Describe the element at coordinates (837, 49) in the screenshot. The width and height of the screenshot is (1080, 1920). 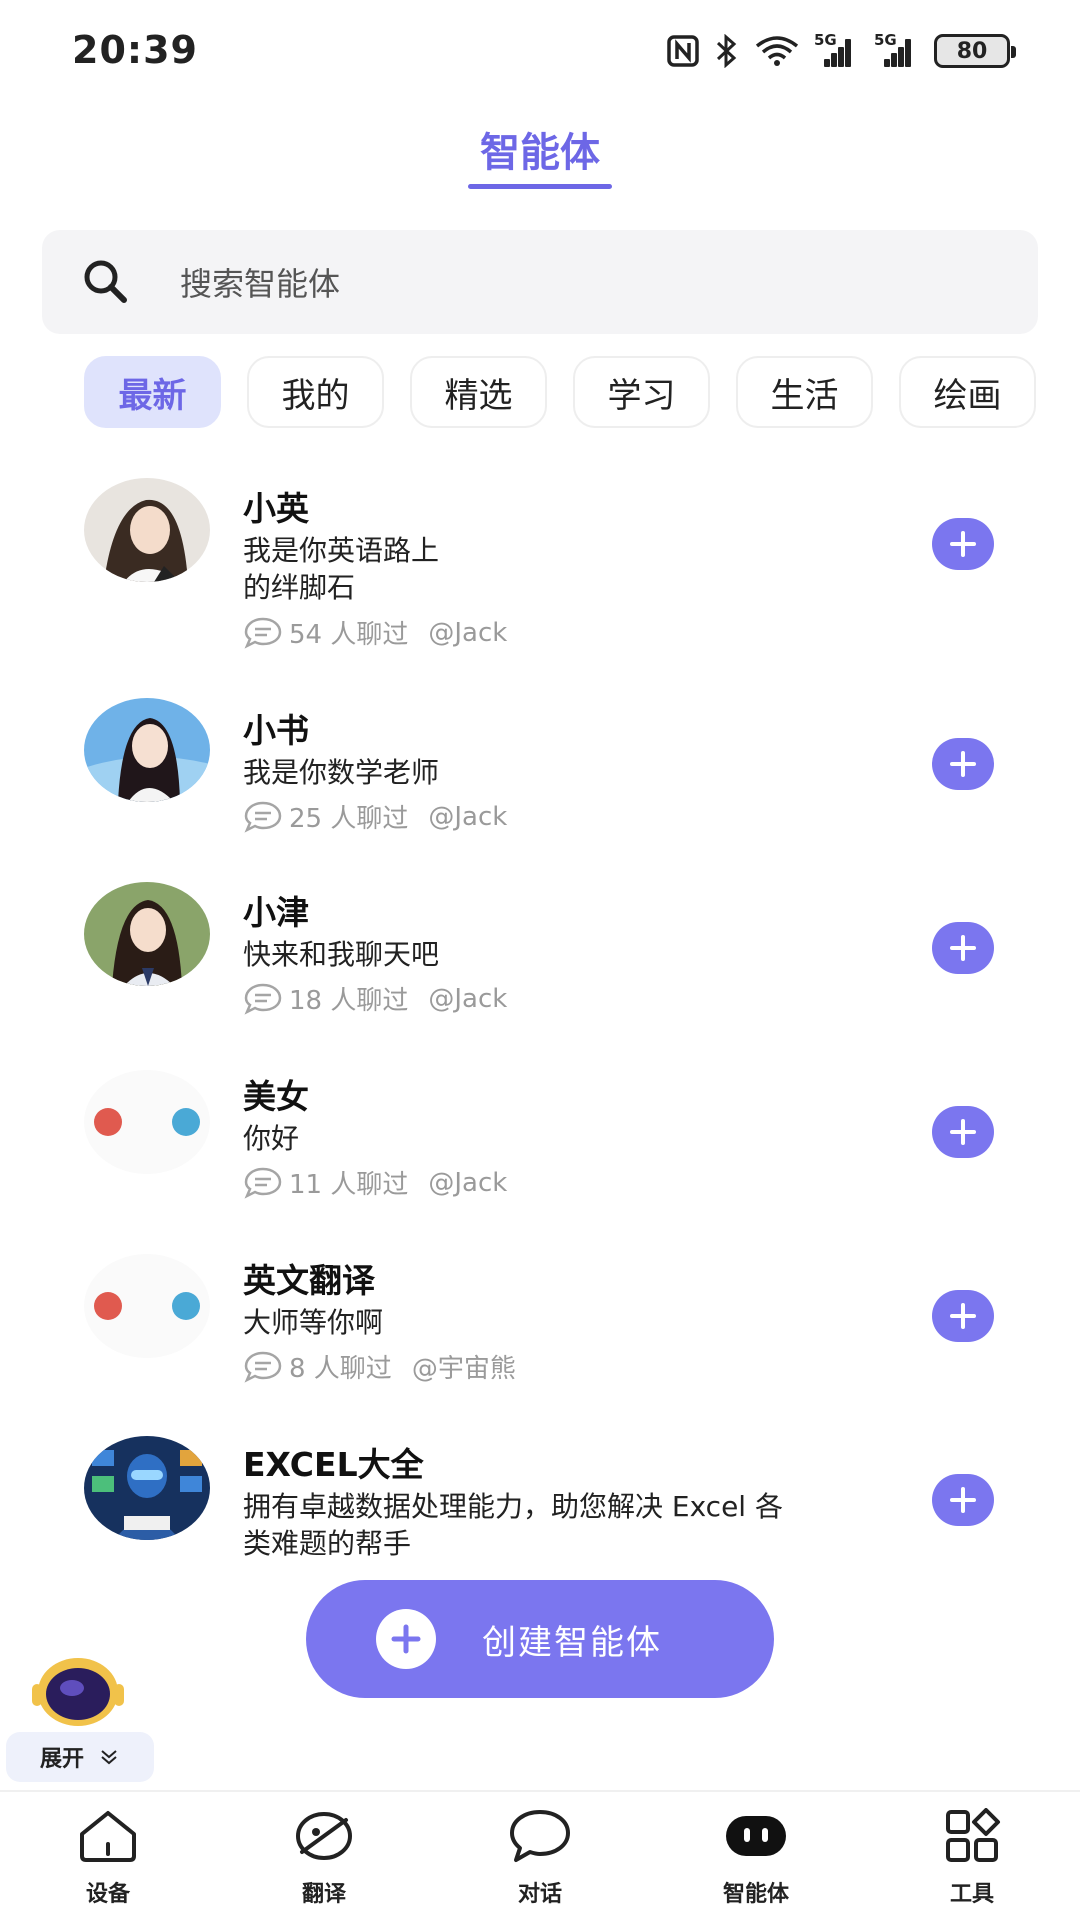
I see `cell-signal-1-icon: 5G` at that location.